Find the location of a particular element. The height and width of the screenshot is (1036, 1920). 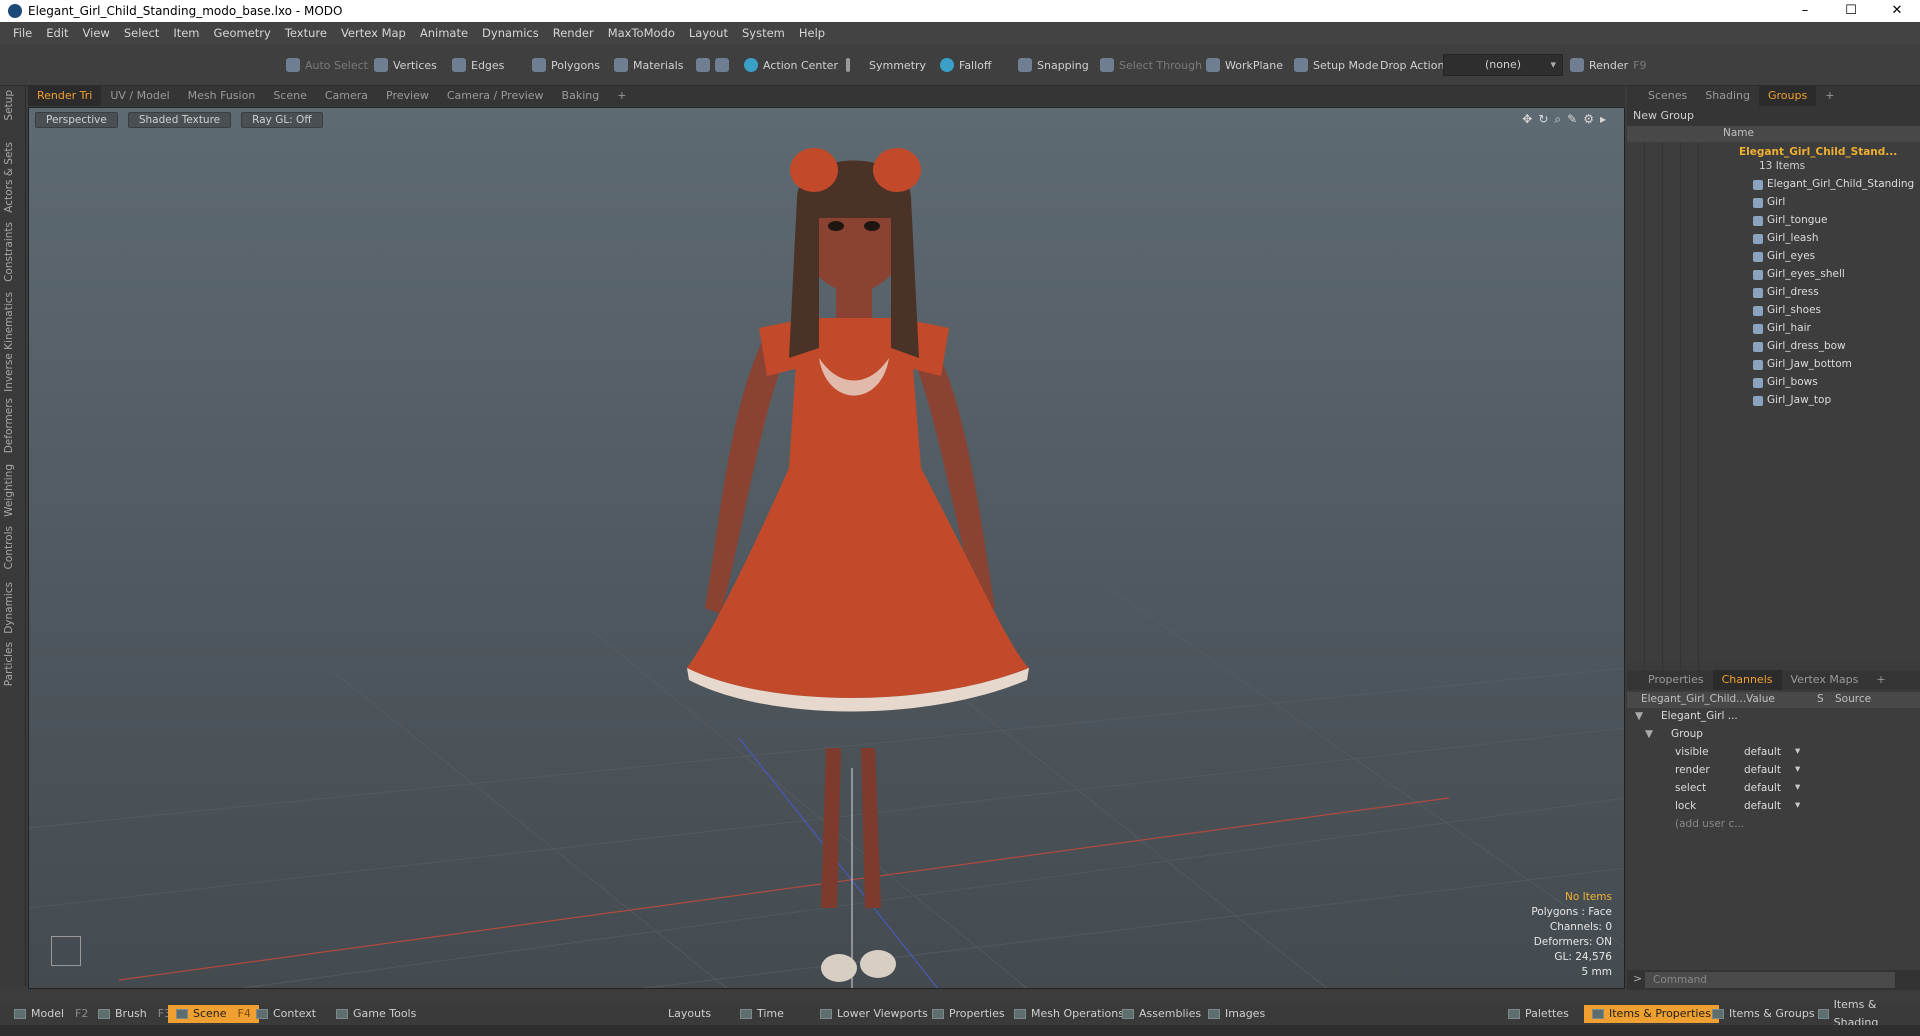

symmetry-button: Symmetry is located at coordinates (886, 65).